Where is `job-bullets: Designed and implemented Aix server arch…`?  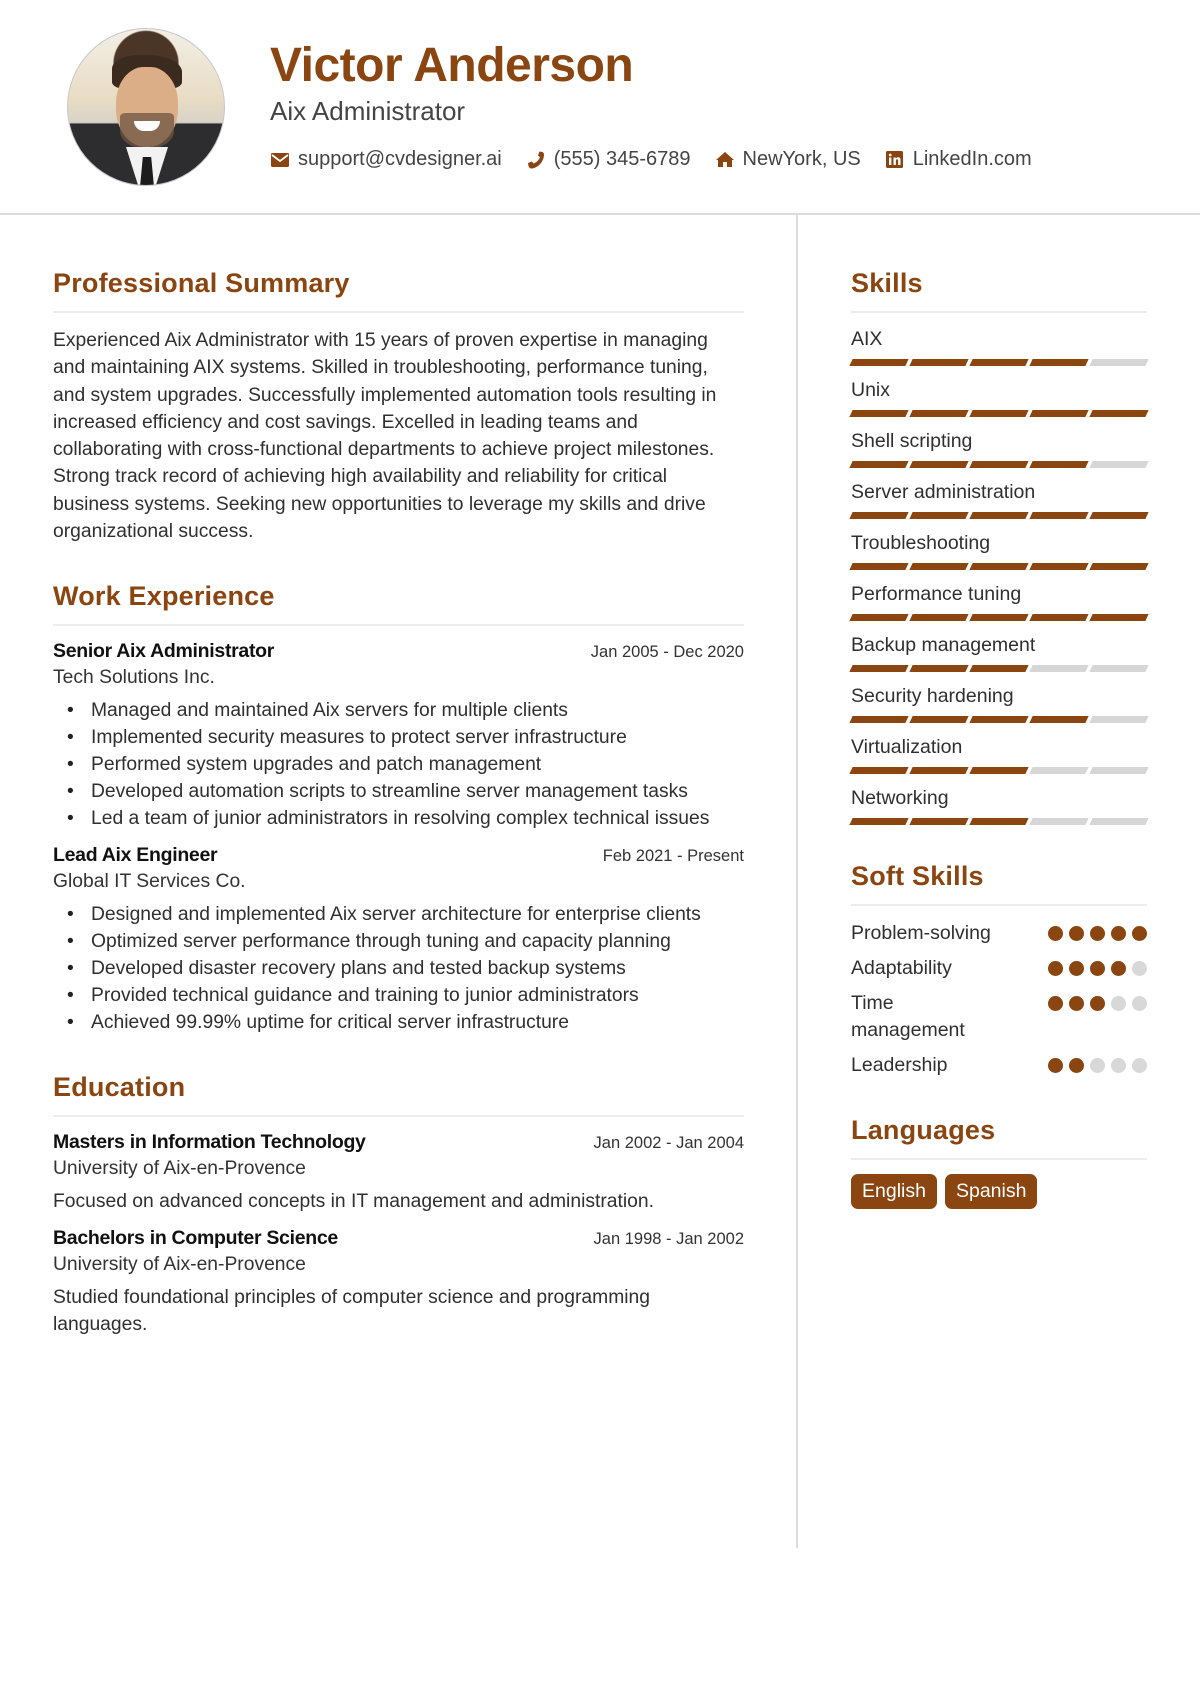 job-bullets: Designed and implemented Aix server arch… is located at coordinates (398, 968).